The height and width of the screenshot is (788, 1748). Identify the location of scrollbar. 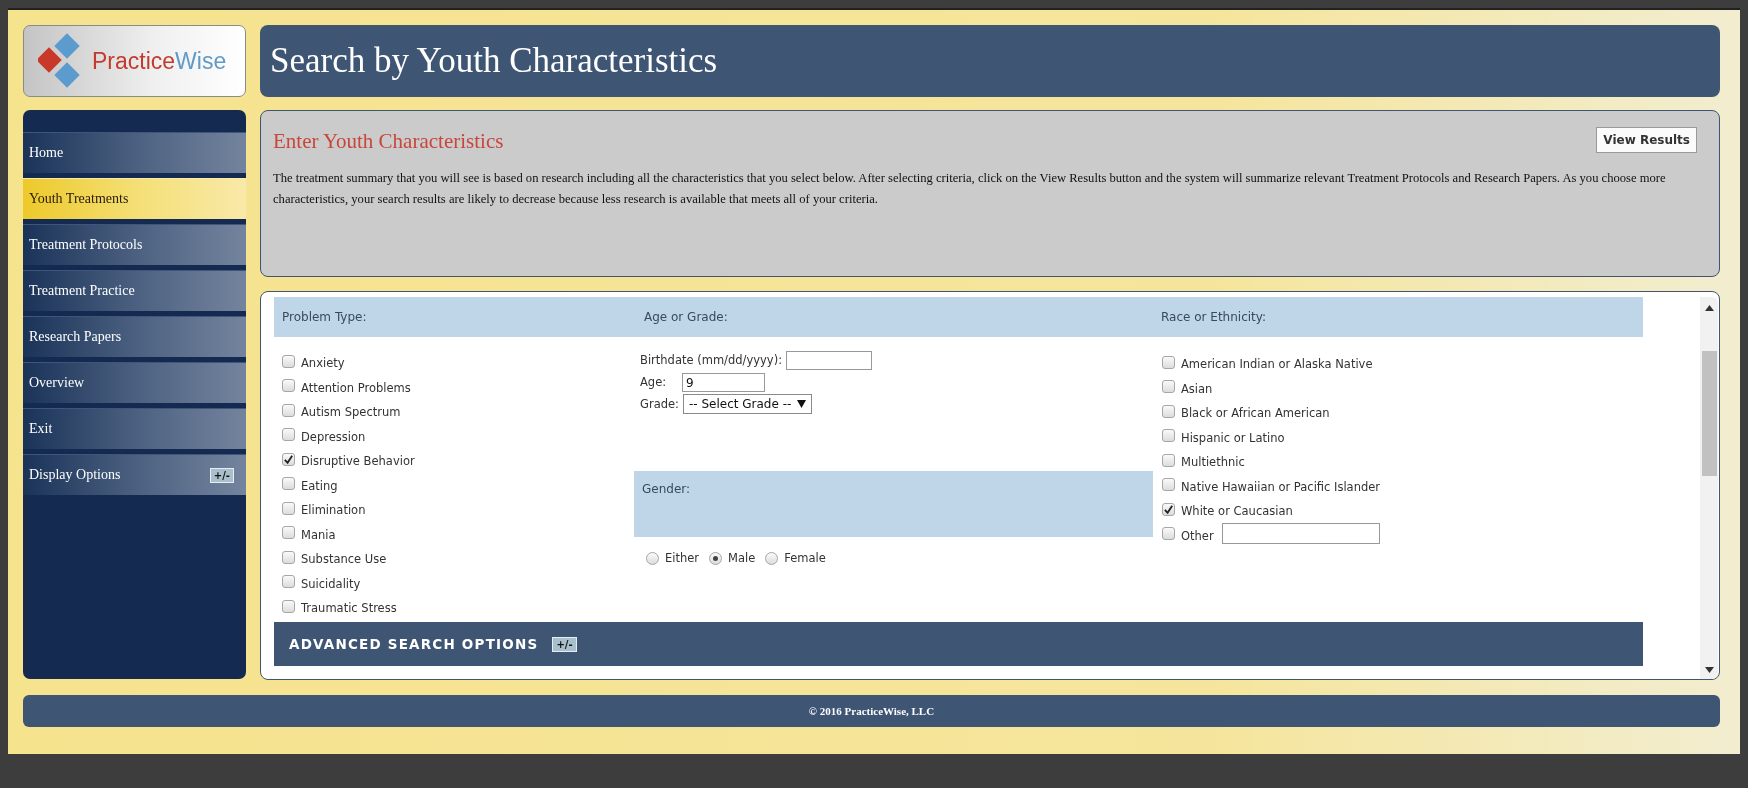
(1709, 488).